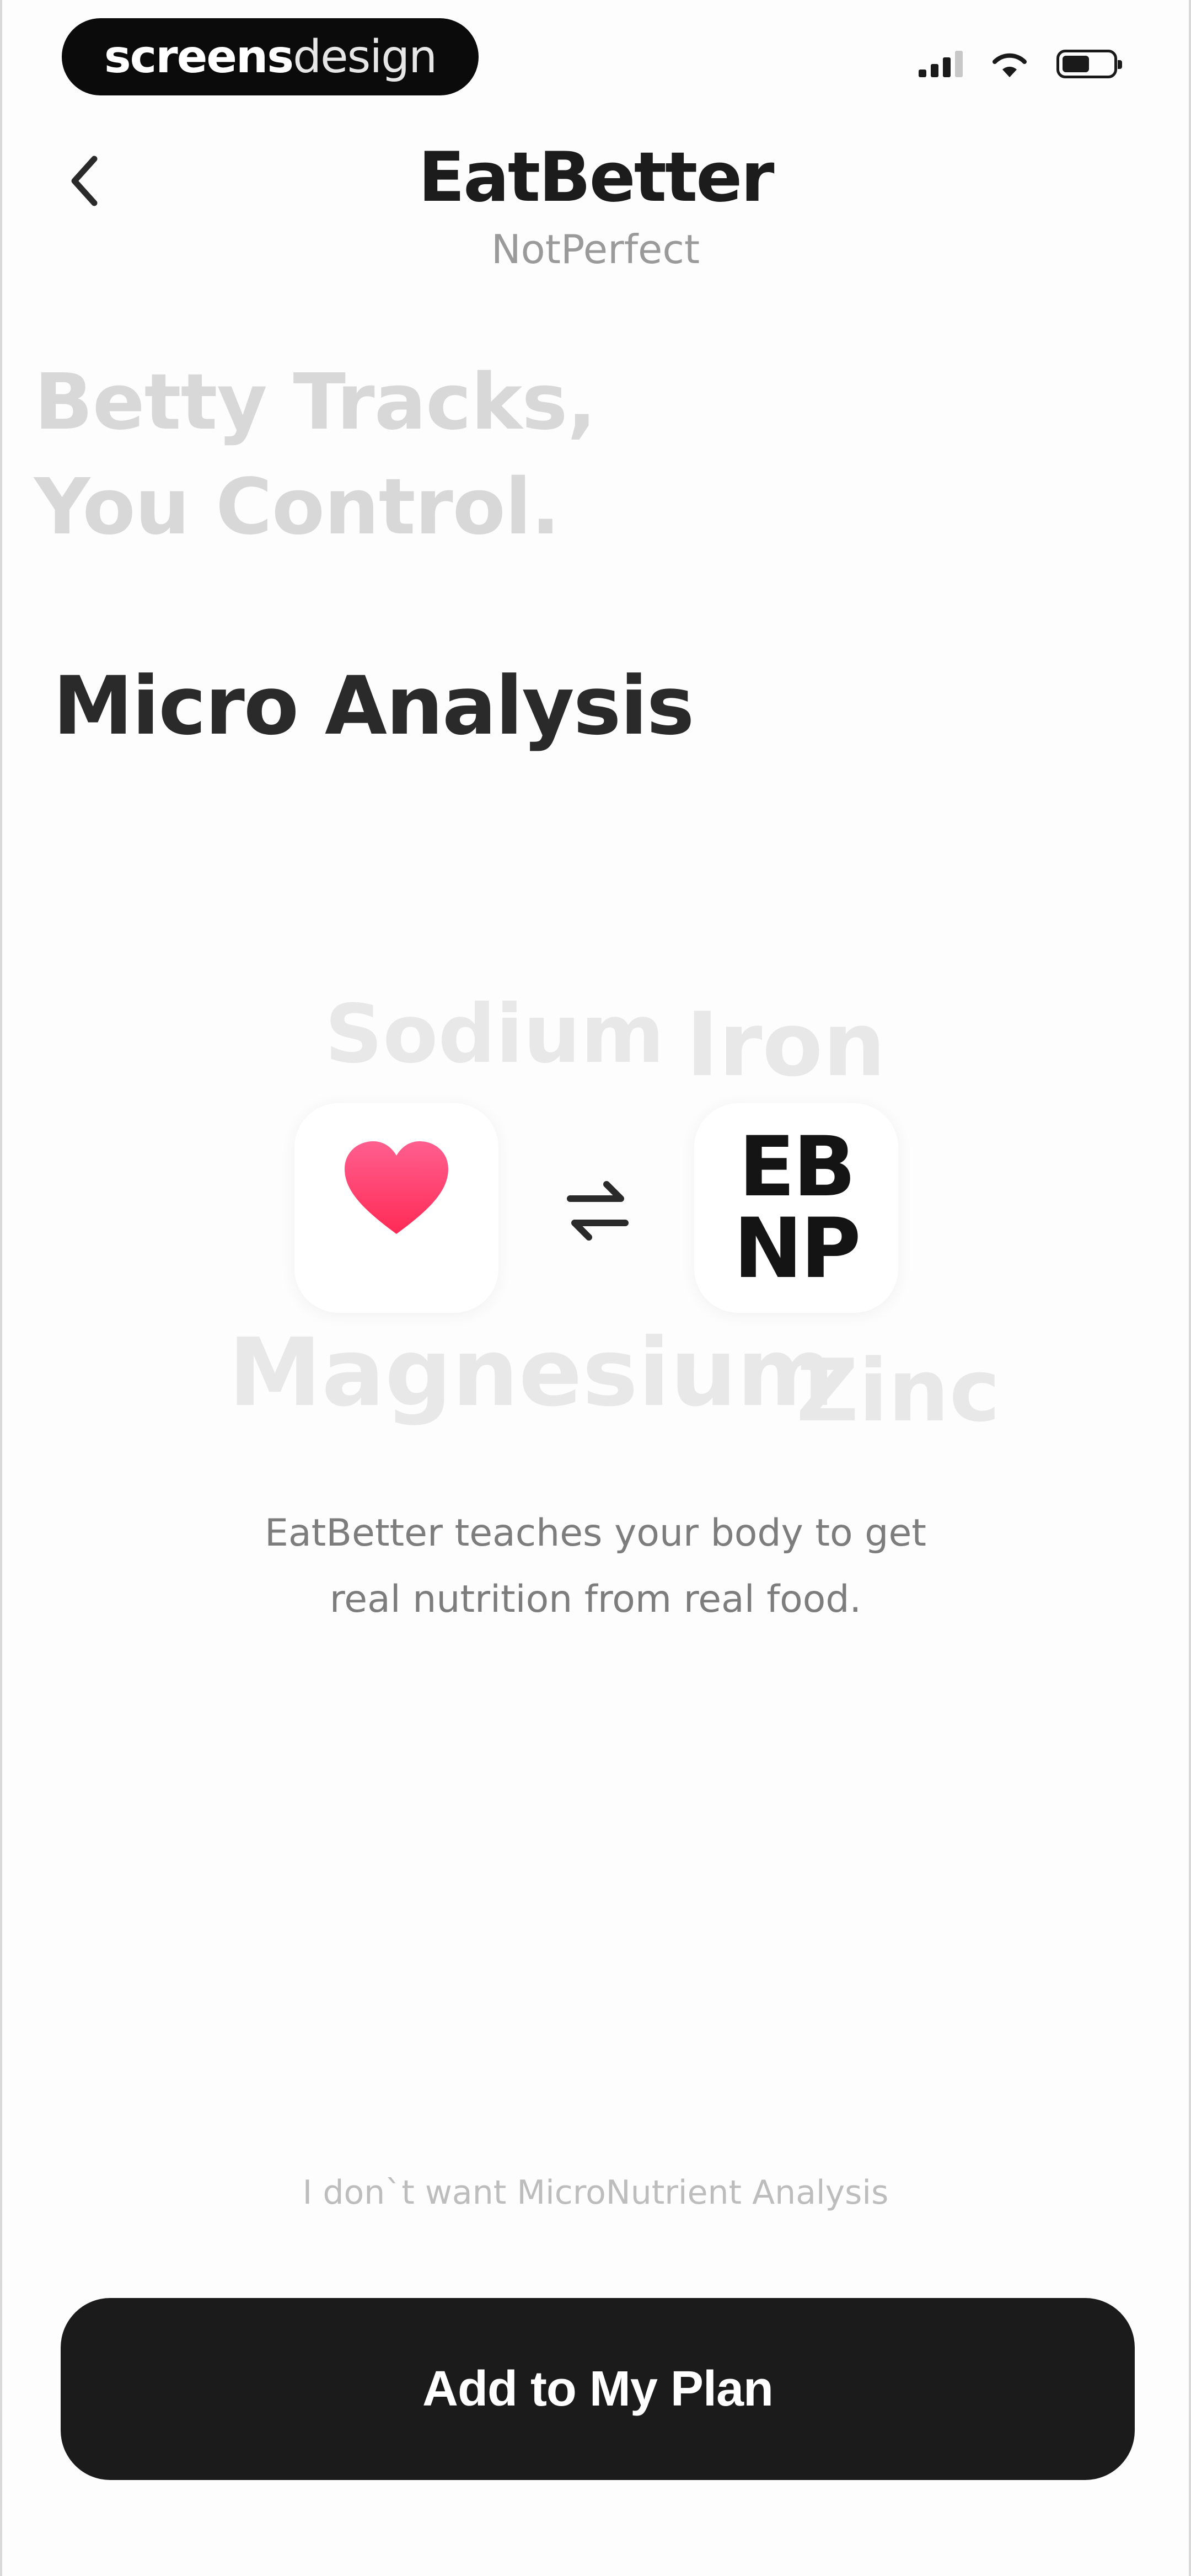 Image resolution: width=1191 pixels, height=2576 pixels. Describe the element at coordinates (598, 2389) in the screenshot. I see `add-to-plan-button: Add to My Plan` at that location.